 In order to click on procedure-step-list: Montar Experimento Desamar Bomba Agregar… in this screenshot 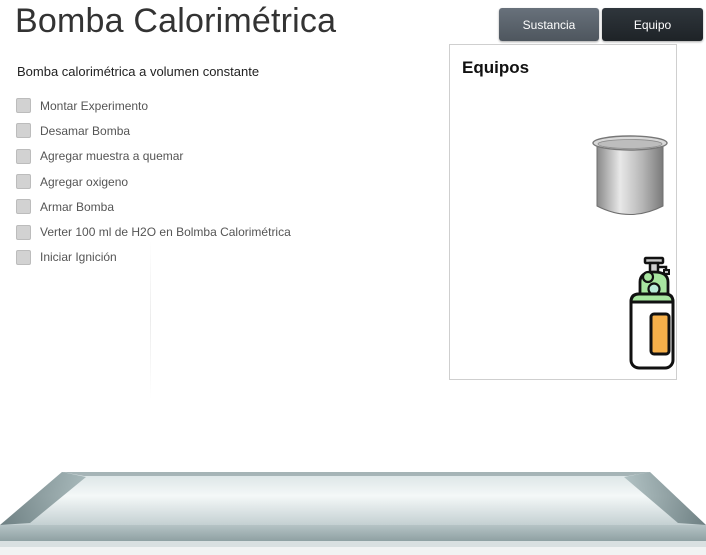, I will do `click(153, 181)`.